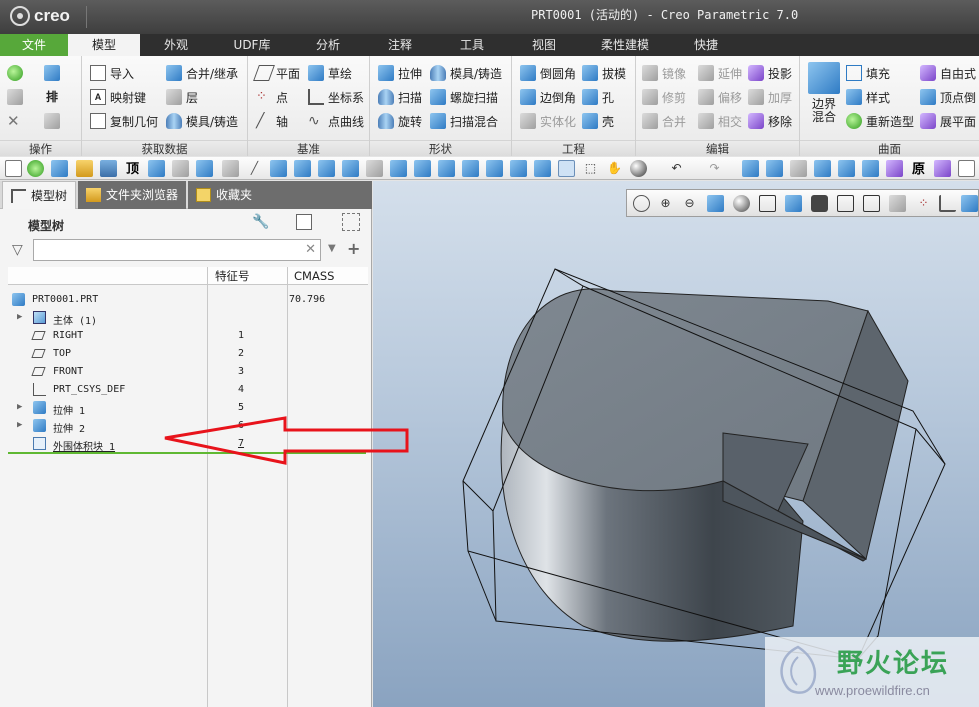 This screenshot has height=707, width=979. I want to click on text-tool-icon, so click(942, 168).